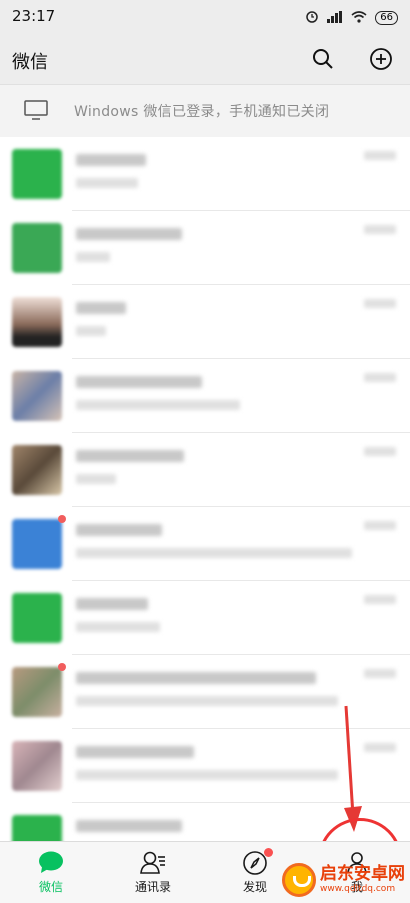 This screenshot has height=903, width=410. I want to click on watermark: 启东安卓网 www.qdltdq.com, so click(346, 880).